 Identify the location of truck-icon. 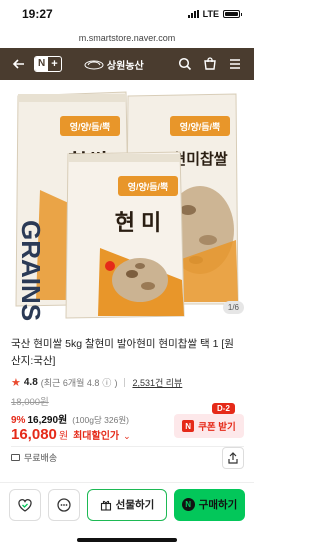
(15, 457).